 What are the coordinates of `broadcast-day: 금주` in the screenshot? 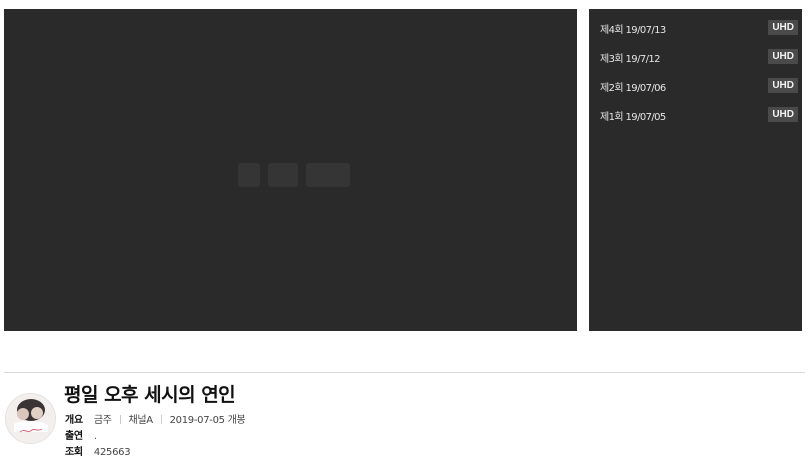 It's located at (102, 420).